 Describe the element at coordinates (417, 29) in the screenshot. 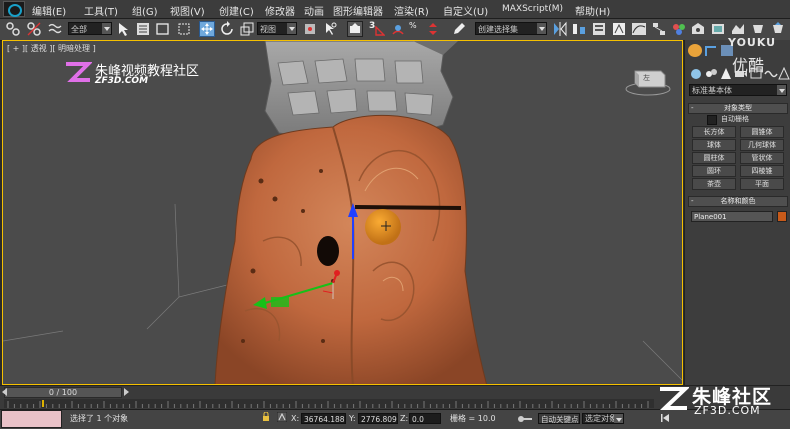

I see `percent-snap-icon: %` at that location.